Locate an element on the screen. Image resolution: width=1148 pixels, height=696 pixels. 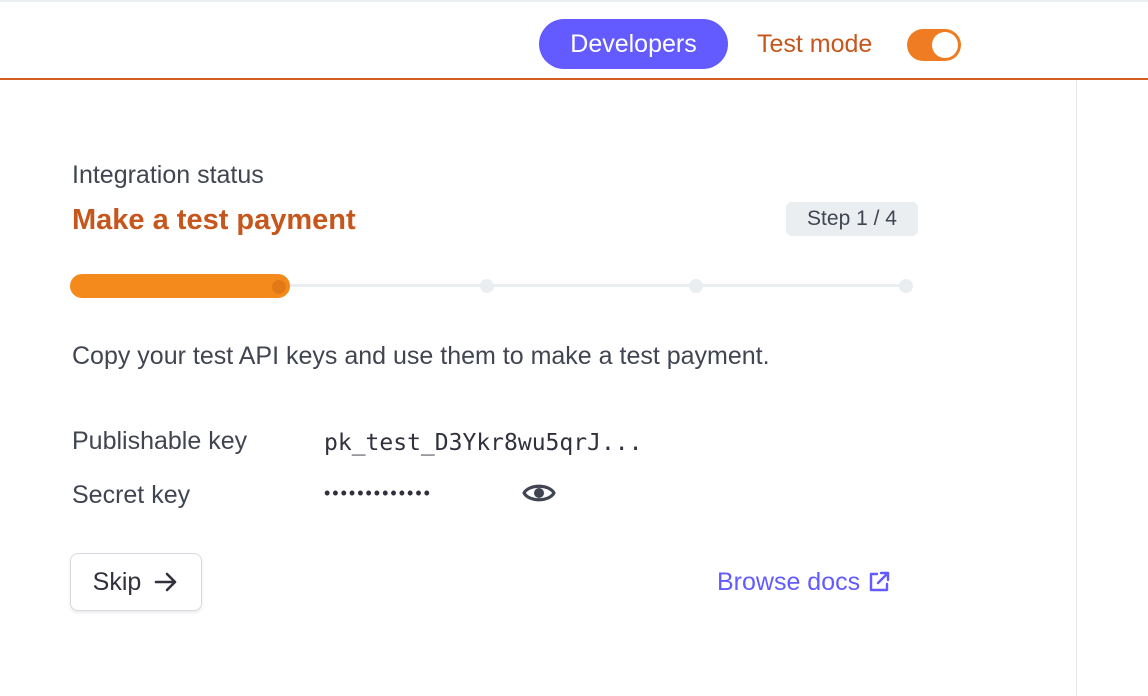
top-header: Developers Test mode is located at coordinates (574, 40).